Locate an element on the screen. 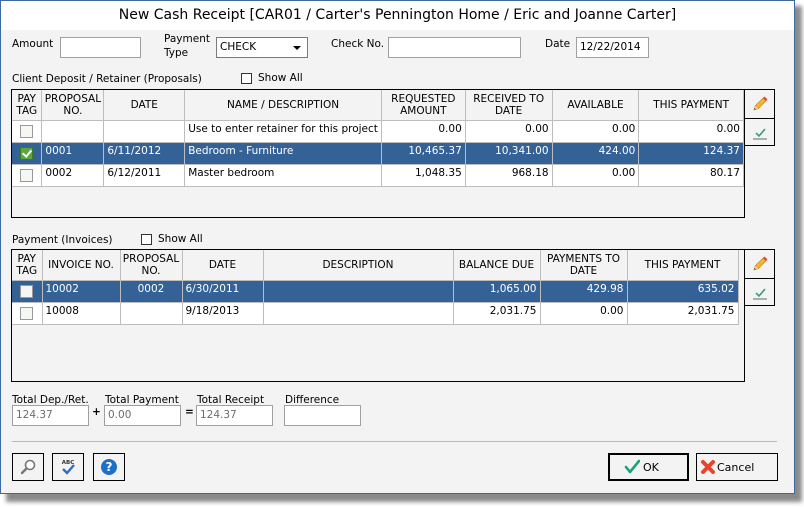 This screenshot has height=507, width=804. invoices-column-header: BALANCE DUE is located at coordinates (497, 265).